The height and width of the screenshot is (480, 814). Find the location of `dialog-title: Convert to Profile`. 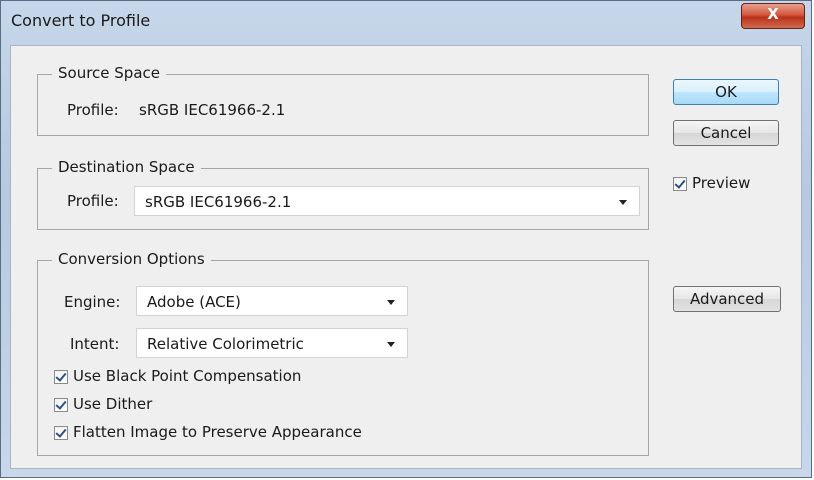

dialog-title: Convert to Profile is located at coordinates (81, 20).